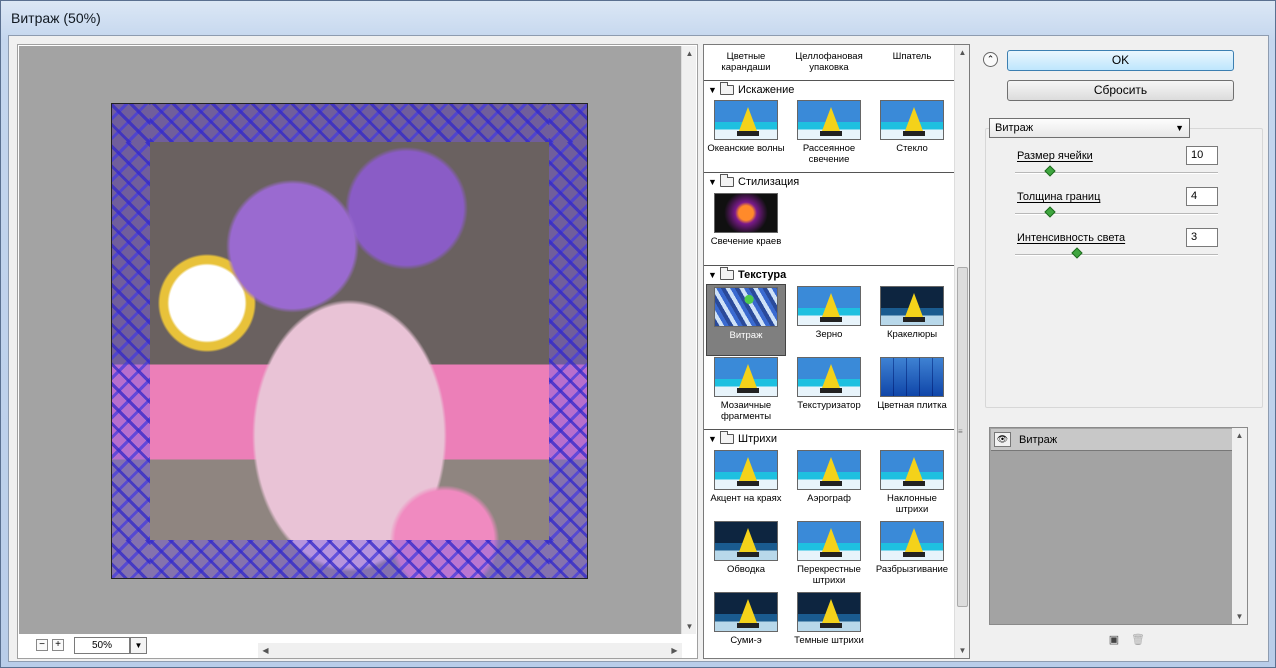  Describe the element at coordinates (829, 498) in the screenshot. I see `filter-item-label: Аэрограф` at that location.